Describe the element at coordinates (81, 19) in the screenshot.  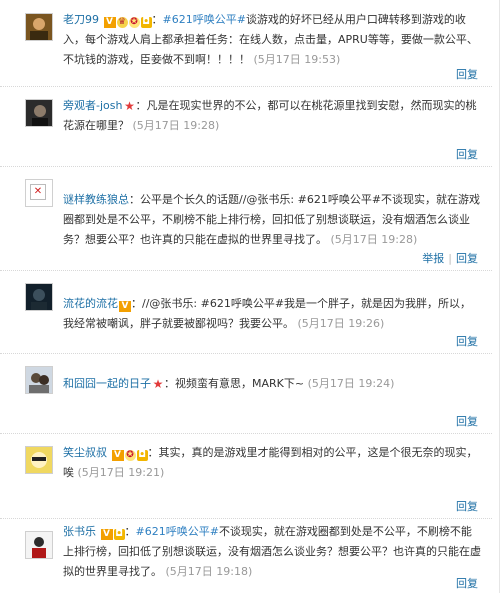
I see `username-link: 老刀99` at that location.